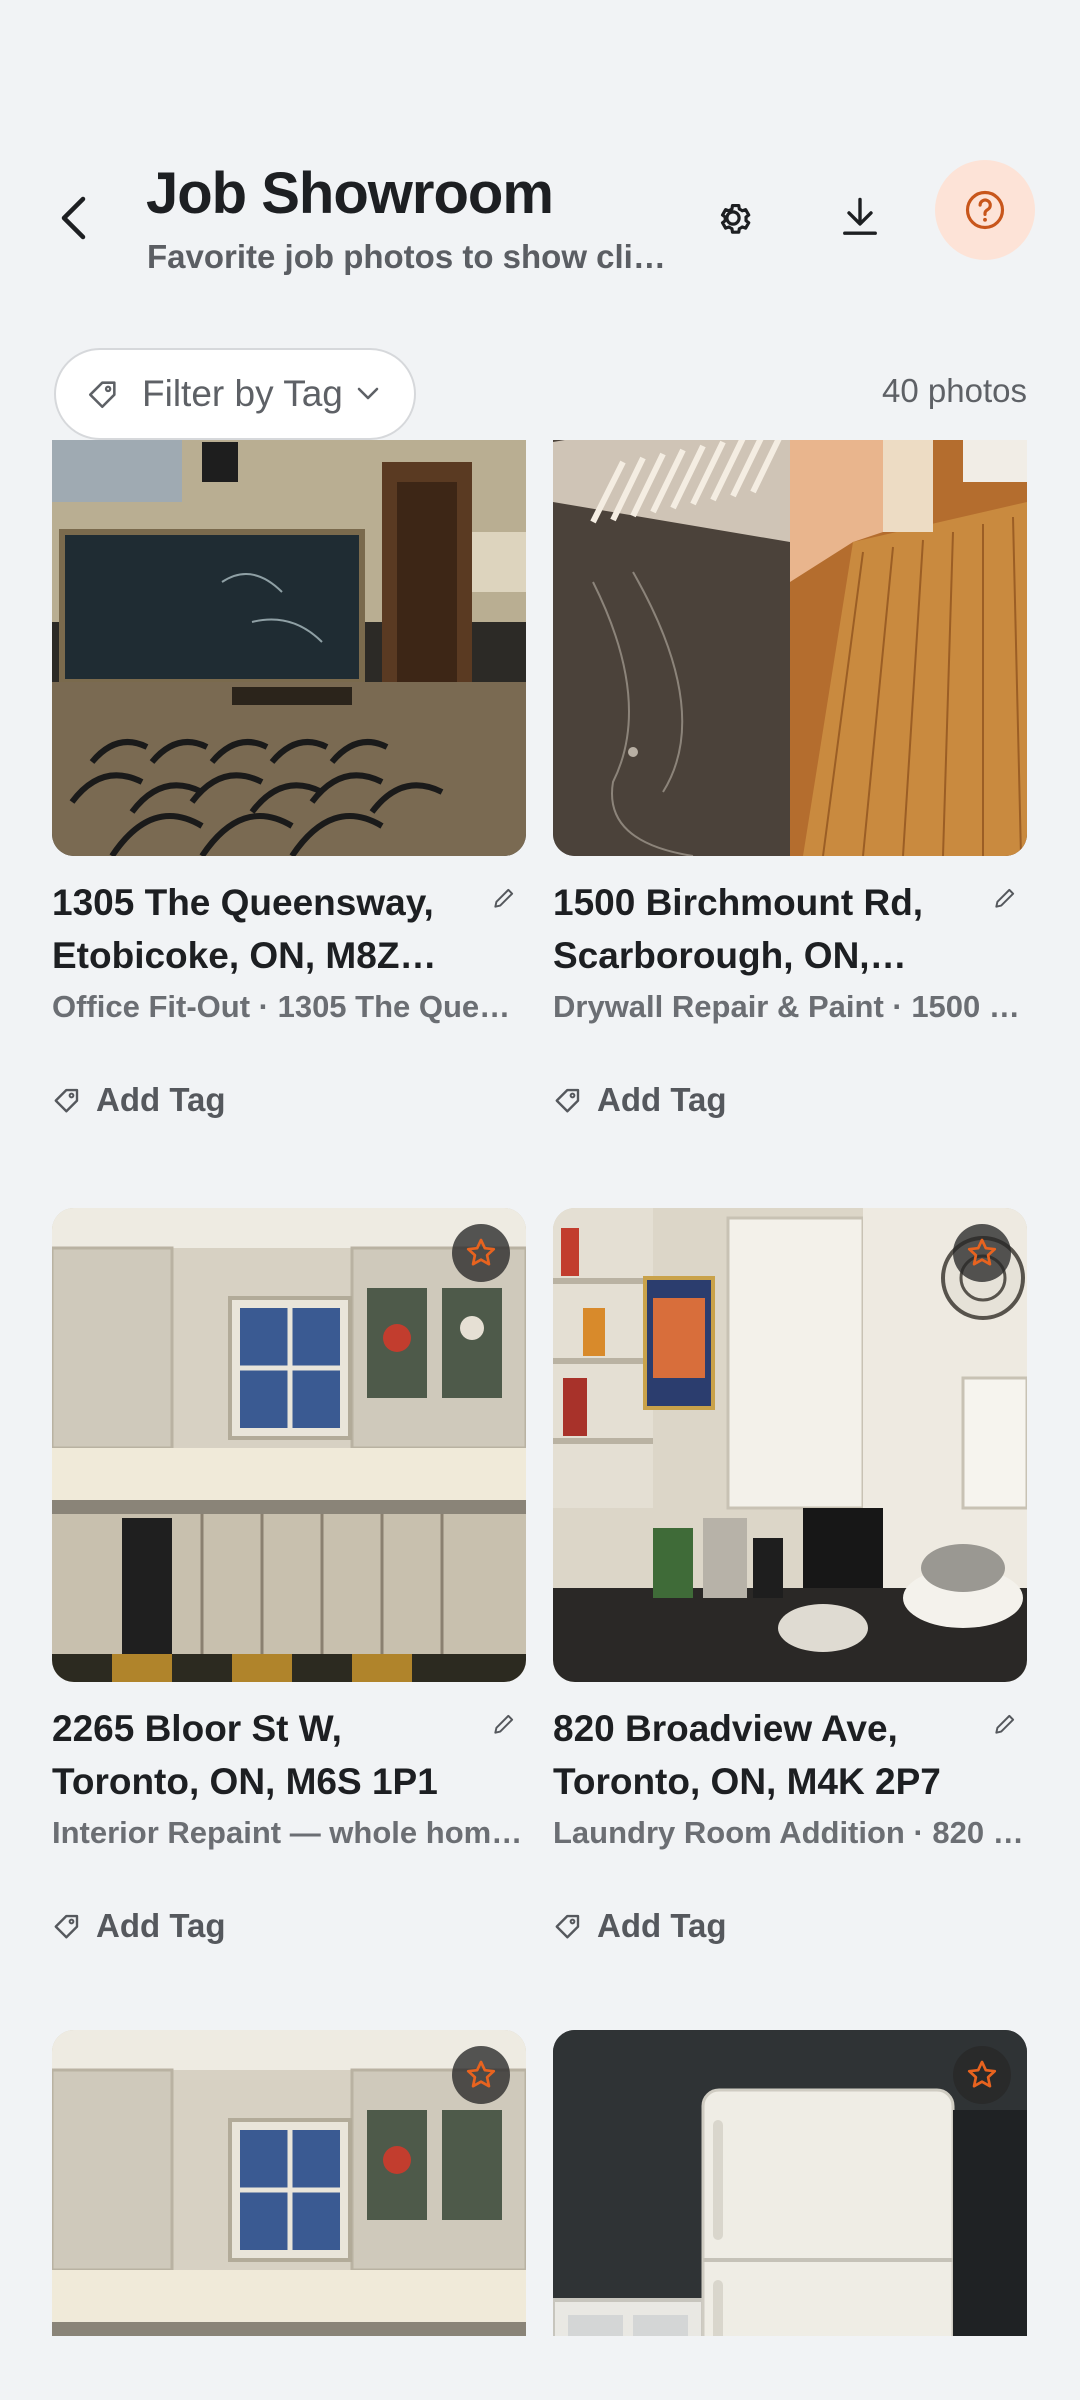 This screenshot has height=2400, width=1080. I want to click on chevron-down-icon, so click(368, 394).